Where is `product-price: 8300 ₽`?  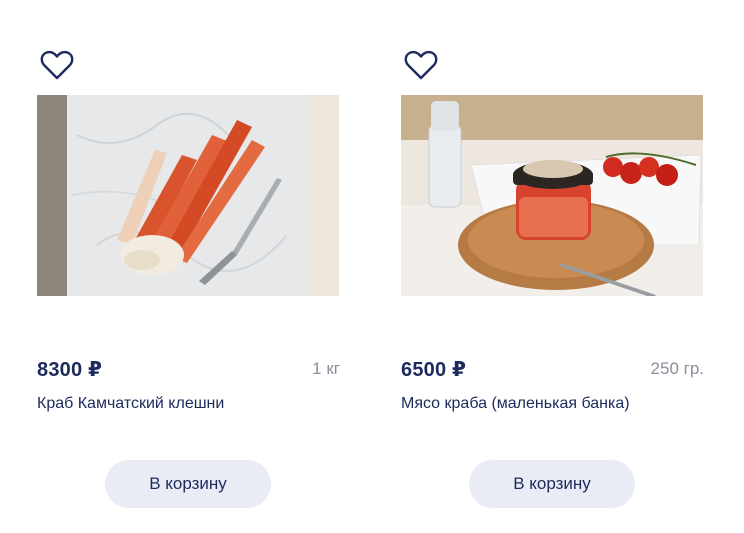
product-price: 8300 ₽ is located at coordinates (70, 370).